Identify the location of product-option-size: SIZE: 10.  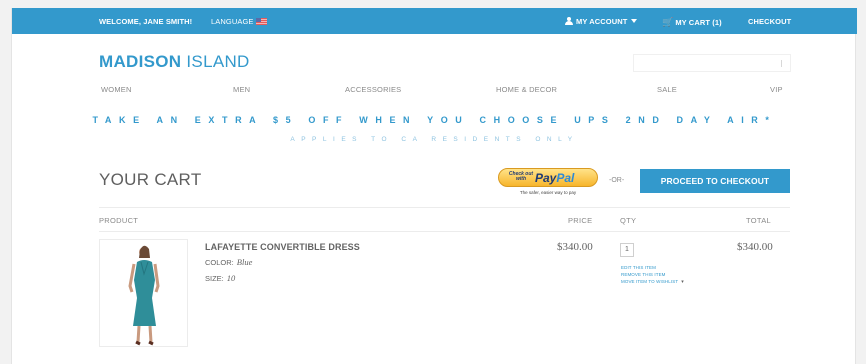
(220, 278).